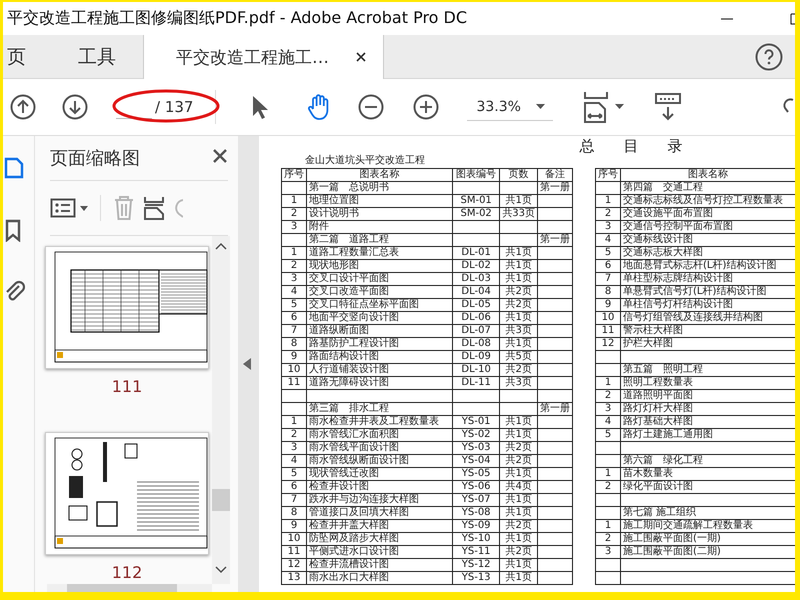 Image resolution: width=800 pixels, height=600 pixels. What do you see at coordinates (707, 240) in the screenshot?
I see `table-cell: 交通标线设计图` at bounding box center [707, 240].